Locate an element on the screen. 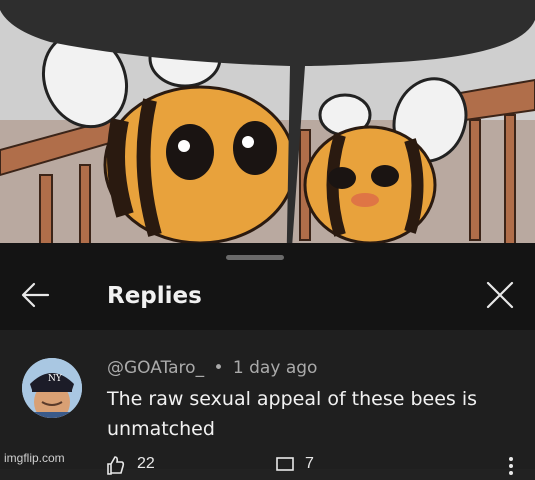 Image resolution: width=535 pixels, height=480 pixels. more-vertical-icon is located at coordinates (511, 466).